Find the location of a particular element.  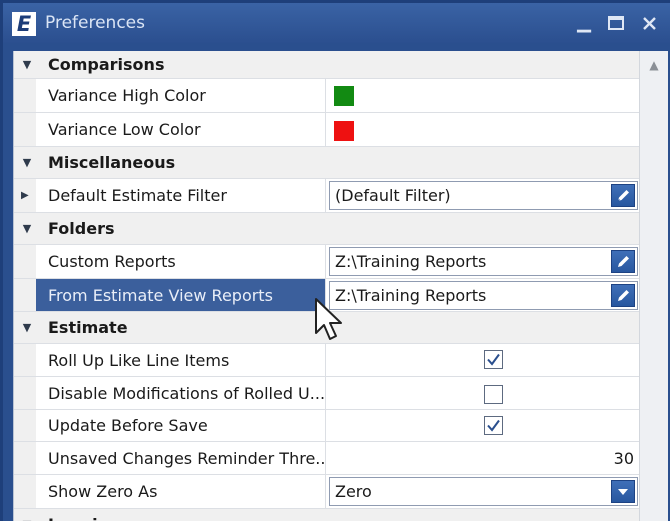

roll-up-checkbox is located at coordinates (493, 359).